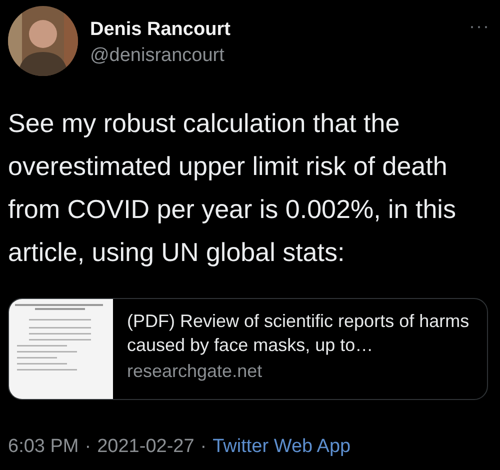 This screenshot has height=470, width=500. What do you see at coordinates (43, 447) in the screenshot?
I see `tweet-time: 6:03 PM` at bounding box center [43, 447].